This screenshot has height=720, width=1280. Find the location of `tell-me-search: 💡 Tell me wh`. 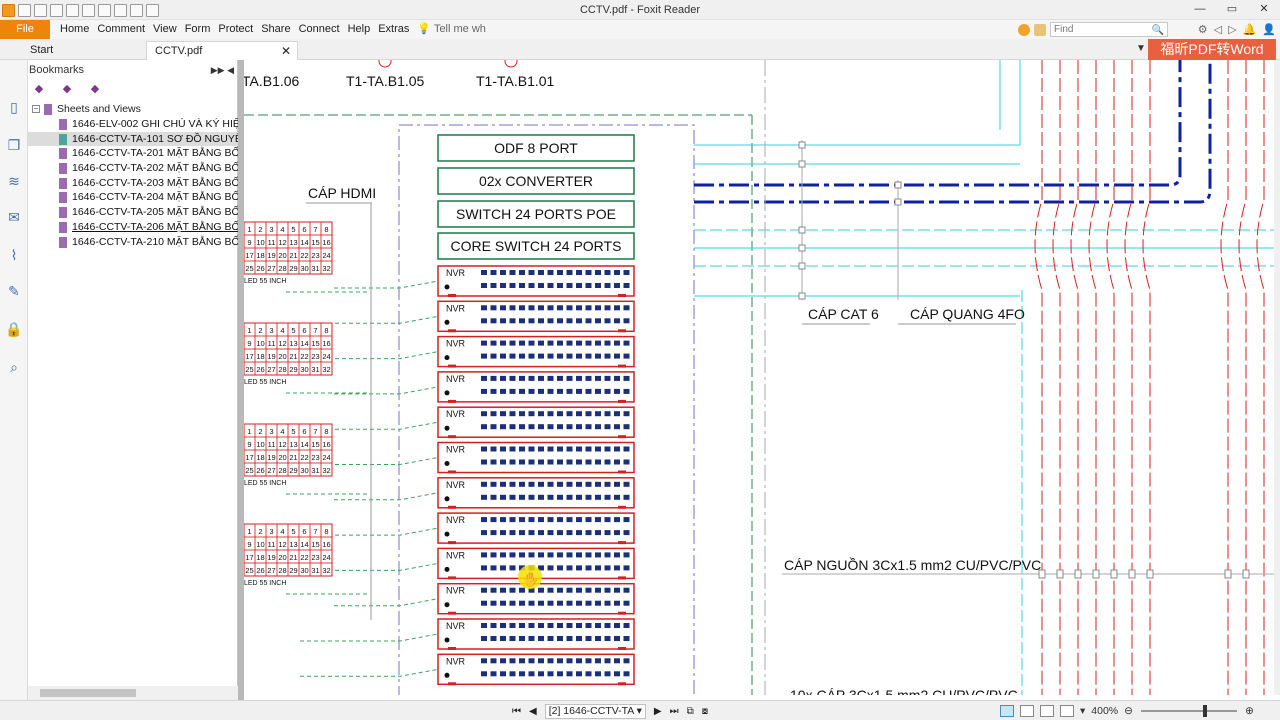

tell-me-search: 💡 Tell me wh is located at coordinates (451, 29).